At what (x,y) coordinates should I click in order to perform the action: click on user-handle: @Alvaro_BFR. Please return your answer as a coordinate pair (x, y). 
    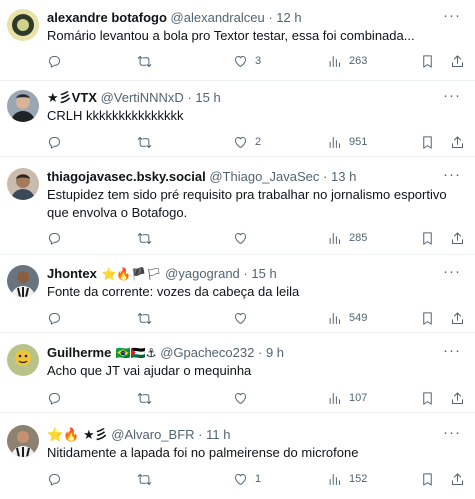
    Looking at the image, I should click on (152, 434).